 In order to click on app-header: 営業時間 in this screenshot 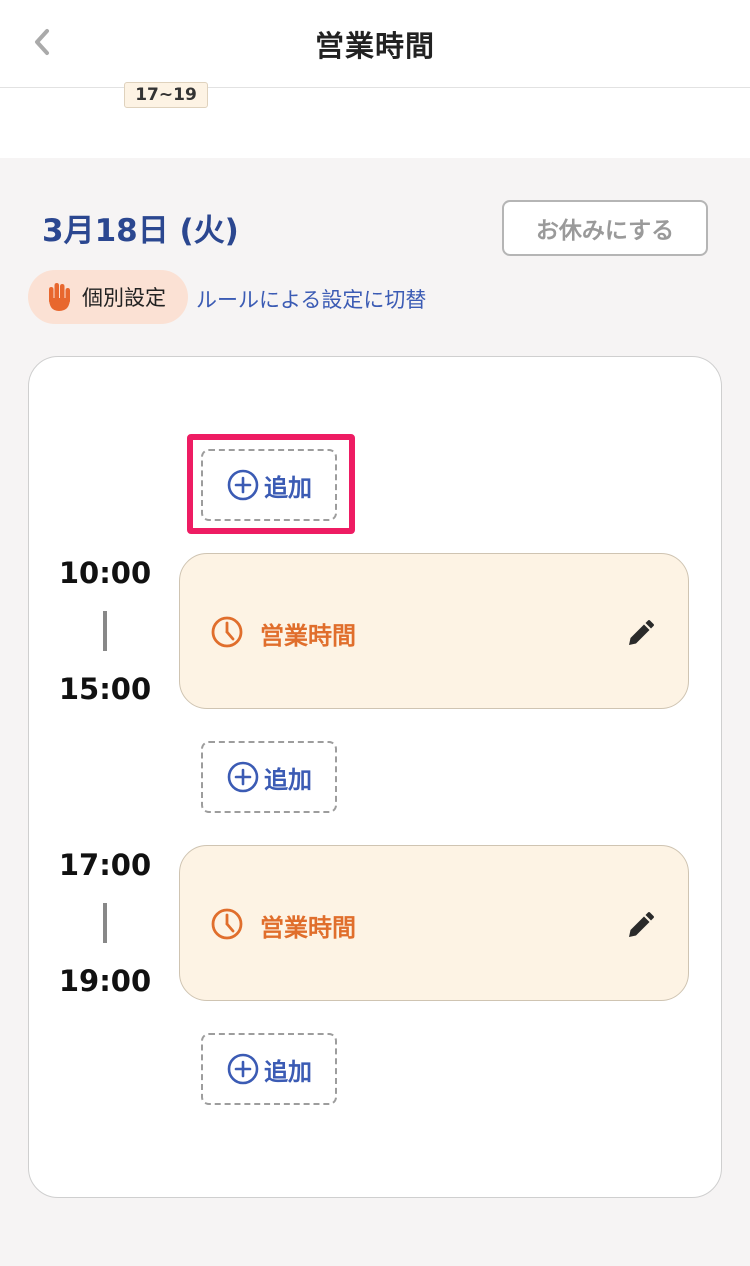, I will do `click(375, 44)`.